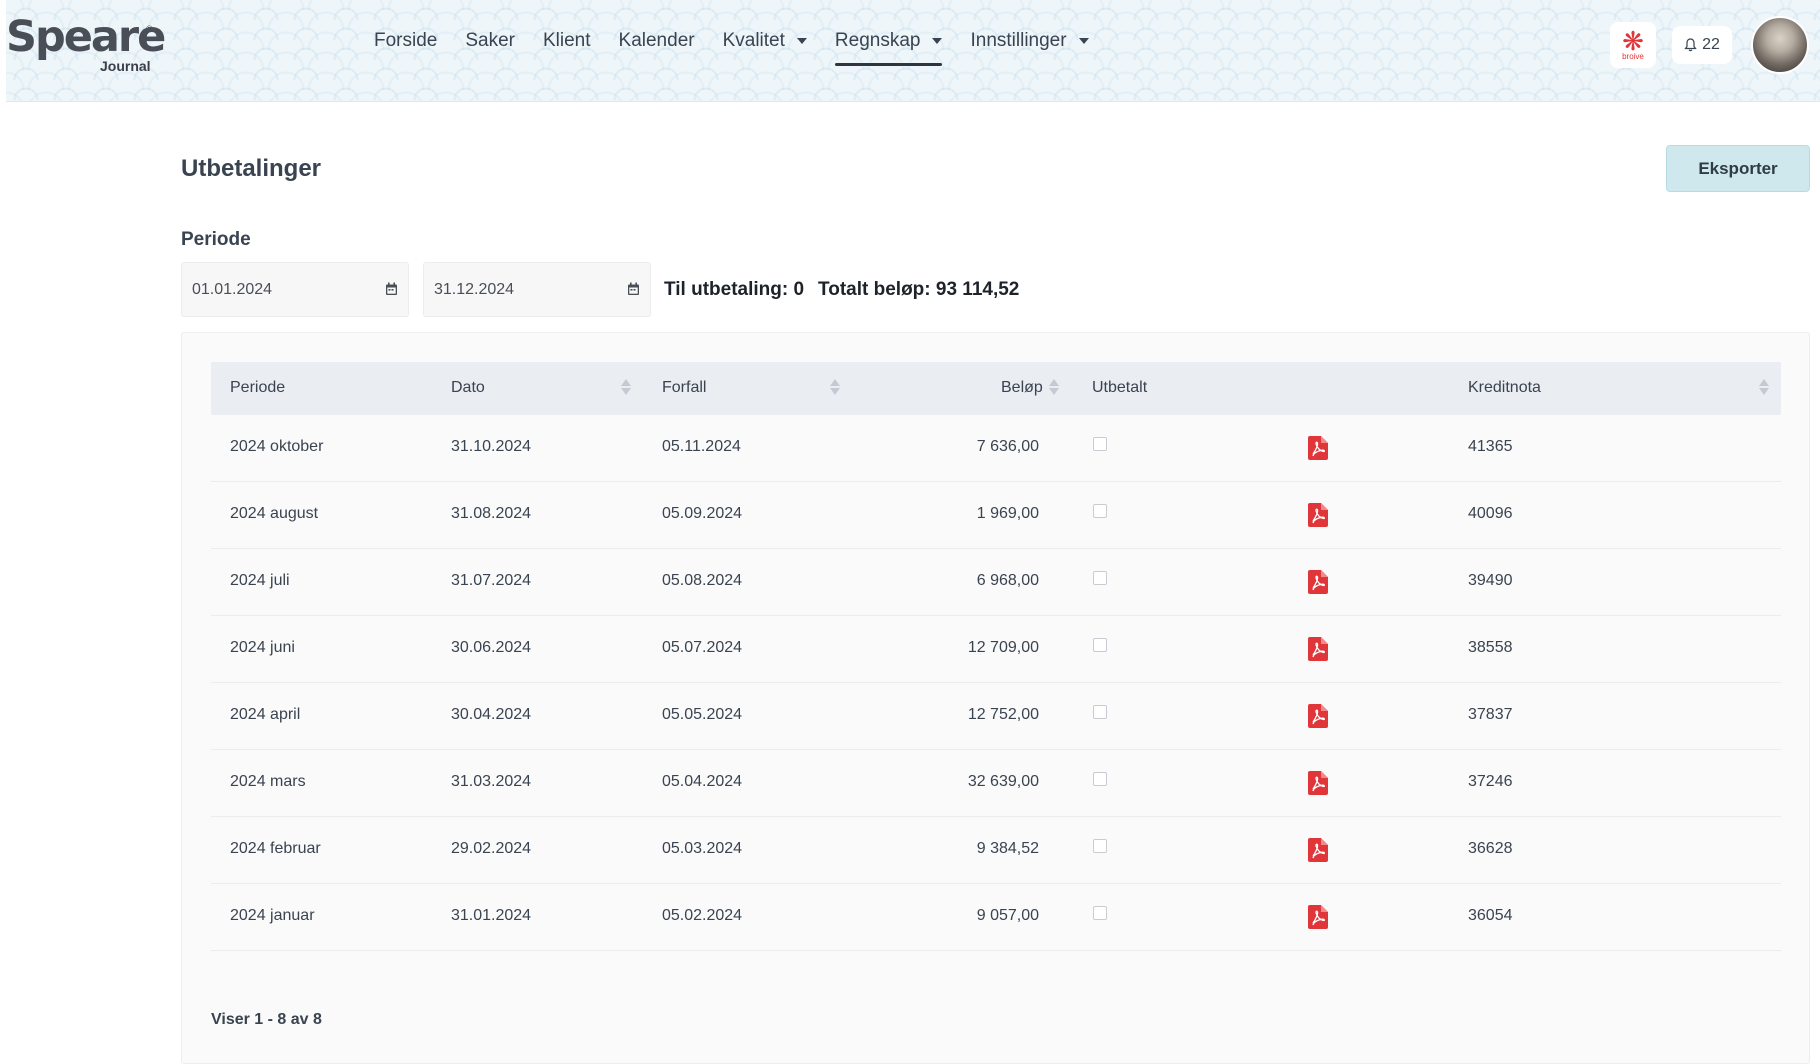  I want to click on cell-forfall: 05.08.2024, so click(702, 580).